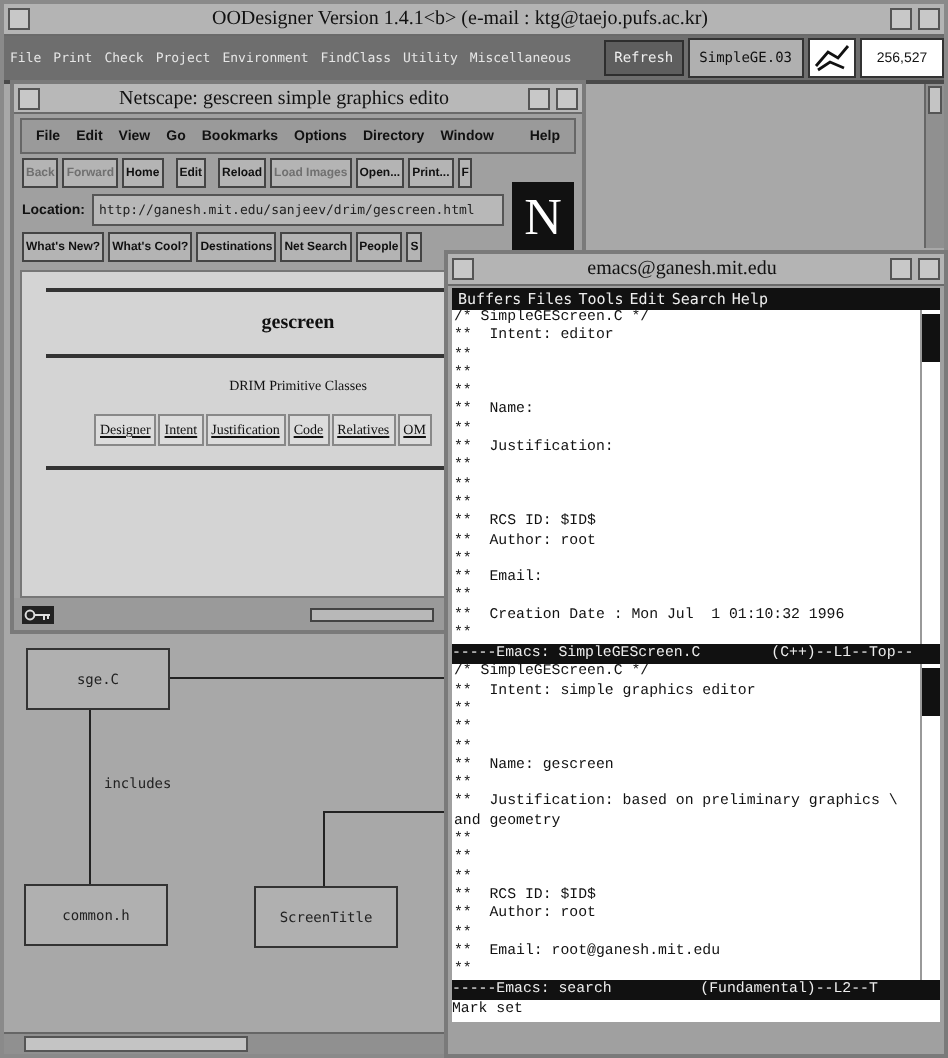 The width and height of the screenshot is (948, 1058). What do you see at coordinates (832, 58) in the screenshot?
I see `scribble-icon` at bounding box center [832, 58].